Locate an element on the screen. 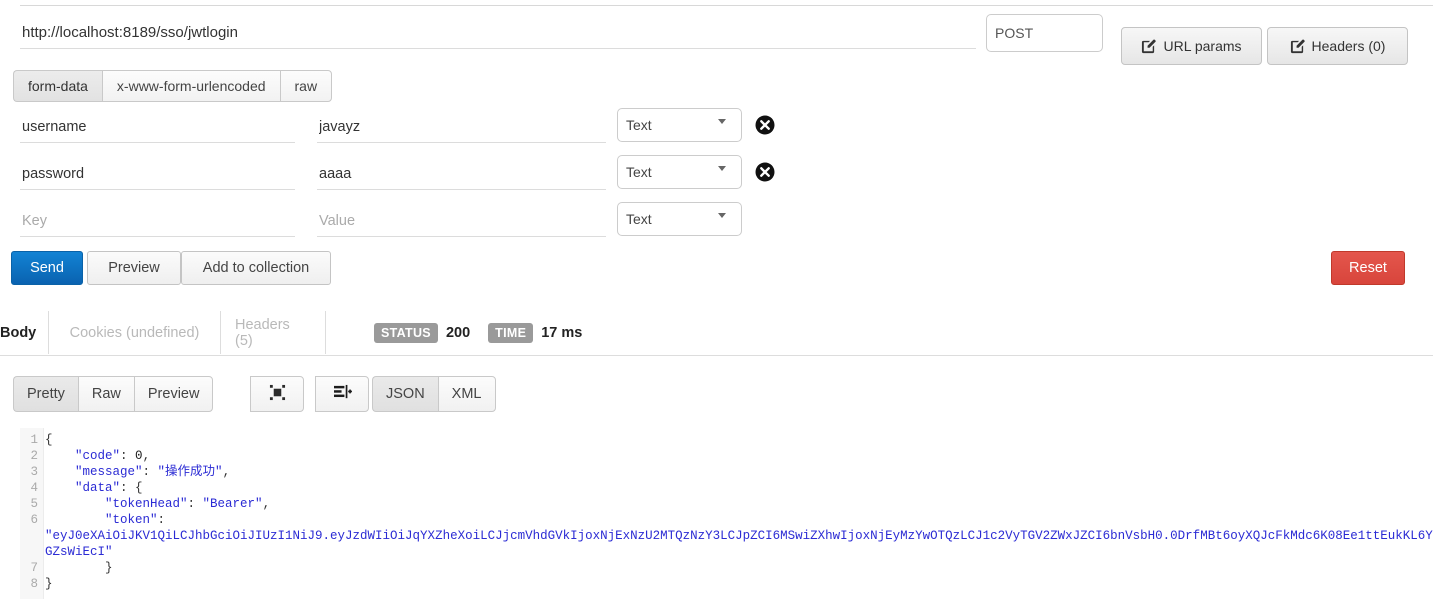 The width and height of the screenshot is (1433, 599). headers-button: Headers (0) is located at coordinates (1337, 46).